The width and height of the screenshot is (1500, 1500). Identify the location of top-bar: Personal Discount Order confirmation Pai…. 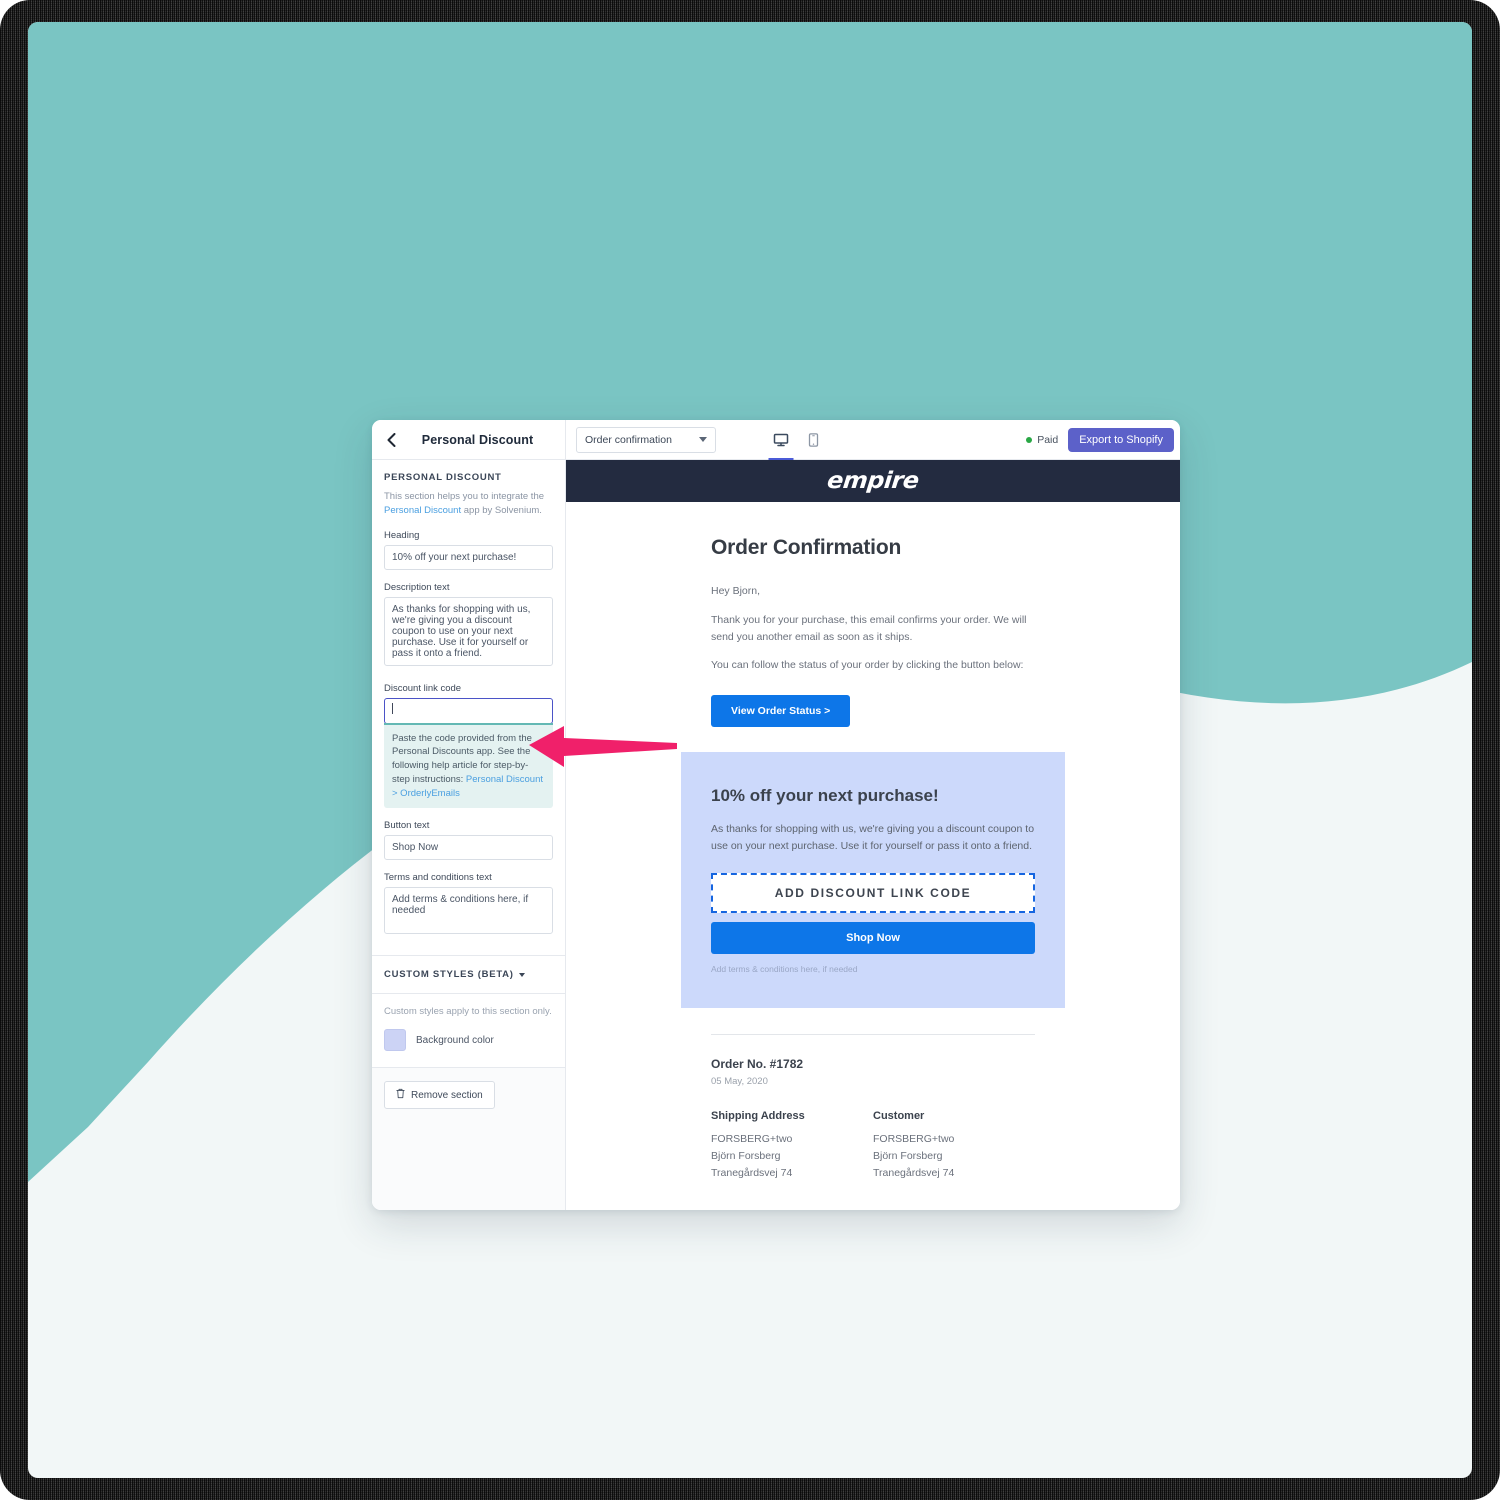
(776, 440).